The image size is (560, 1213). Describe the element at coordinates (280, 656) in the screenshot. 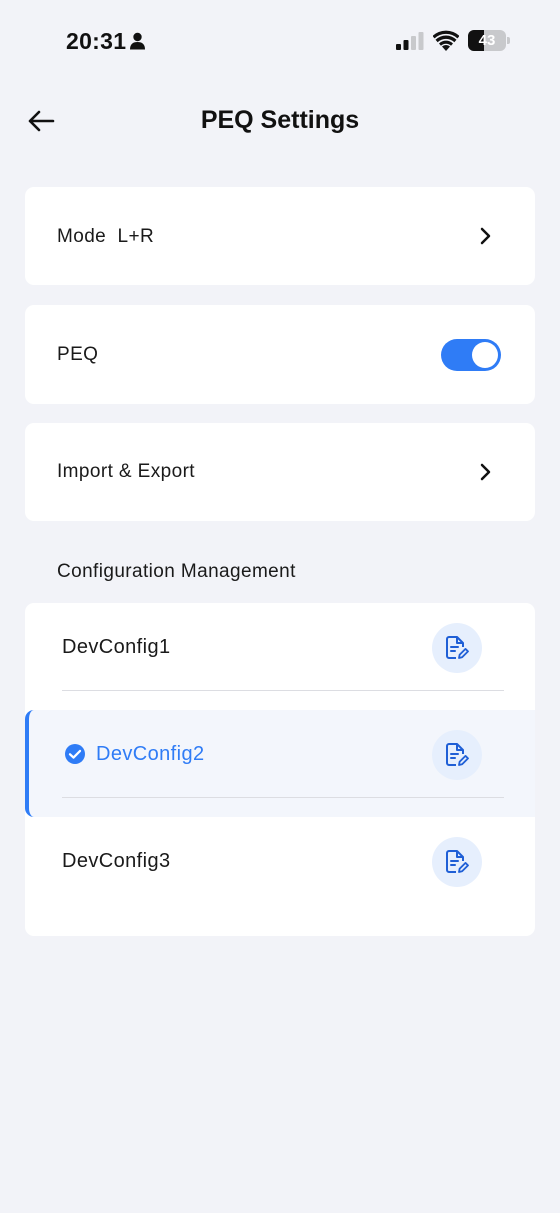

I see `config-item-devconfig1: DevConfig1` at that location.